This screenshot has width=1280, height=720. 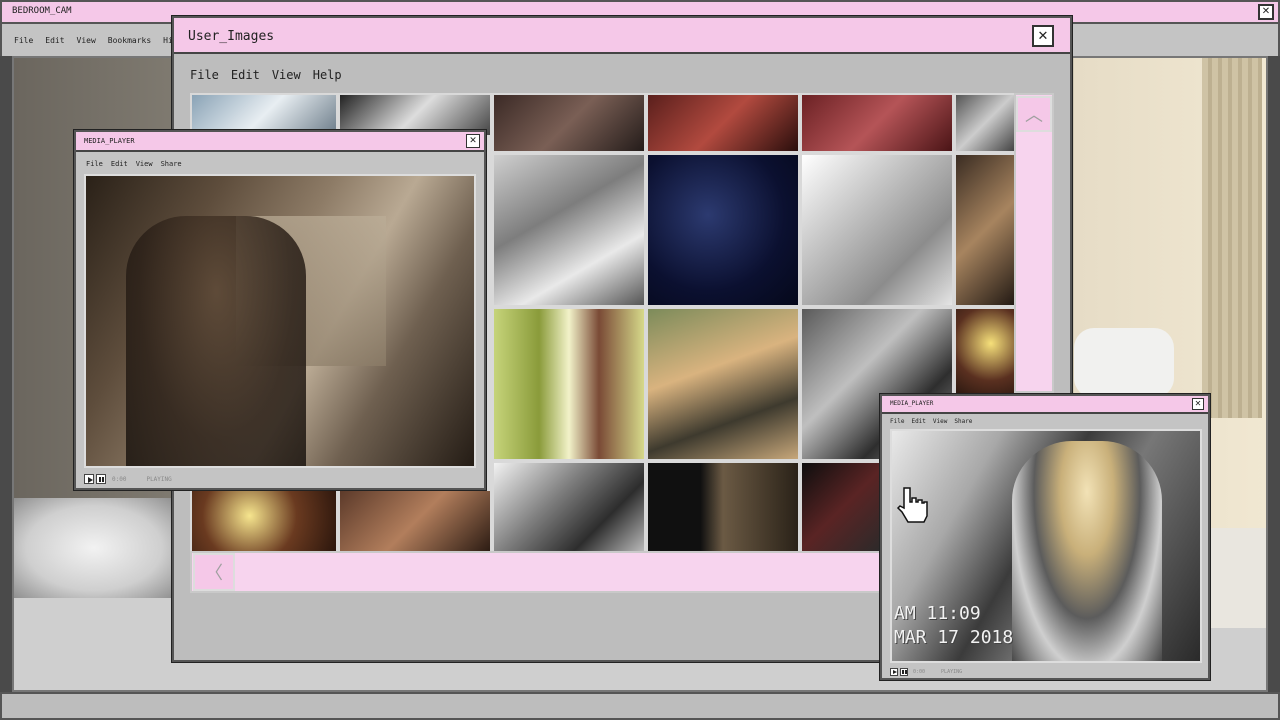 I want to click on media-player-right-title: MEDIA_PLAYER, so click(x=912, y=403).